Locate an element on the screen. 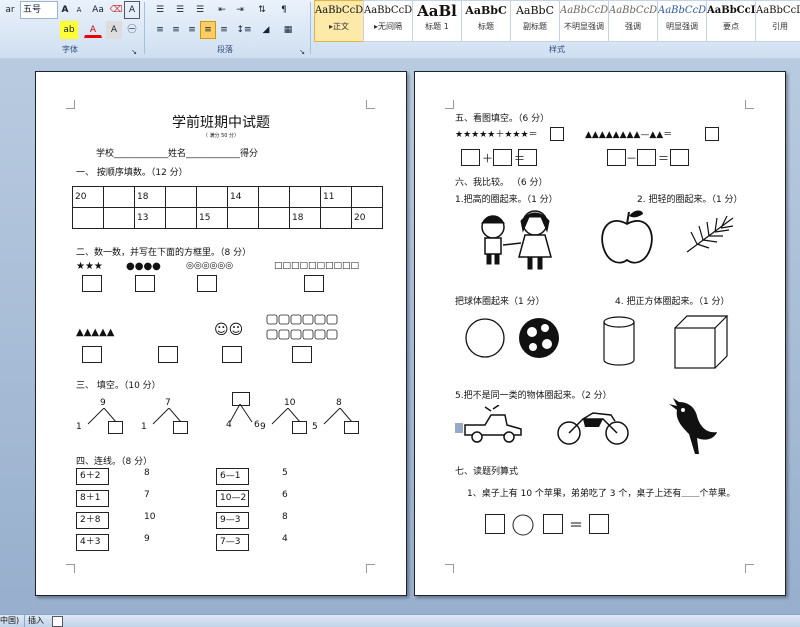  style-9: AaBbCcDc 引用 is located at coordinates (777, 21).